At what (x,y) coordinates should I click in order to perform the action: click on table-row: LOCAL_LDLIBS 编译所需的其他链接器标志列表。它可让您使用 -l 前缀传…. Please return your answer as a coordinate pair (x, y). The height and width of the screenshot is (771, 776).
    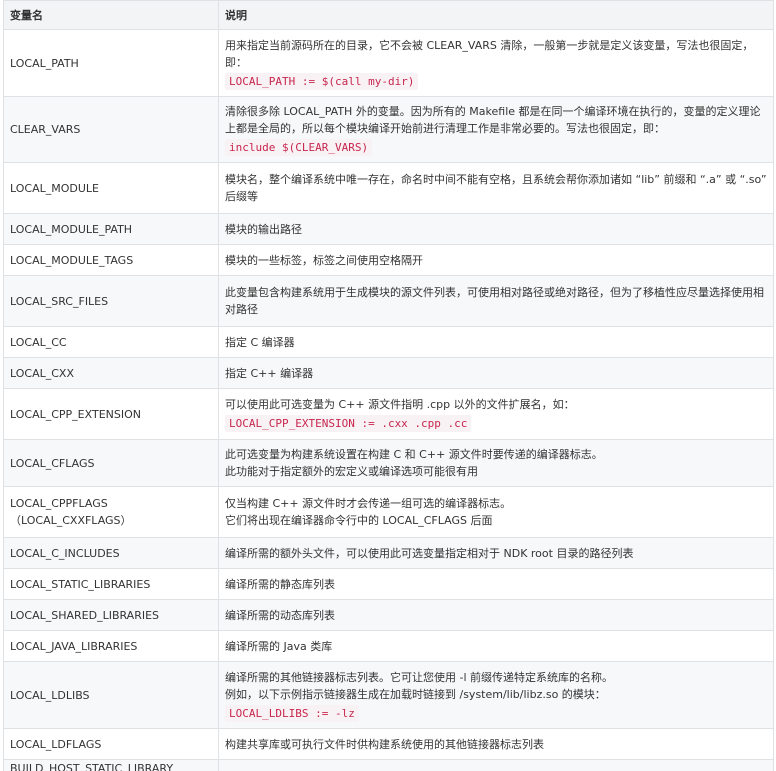
    Looking at the image, I should click on (388, 695).